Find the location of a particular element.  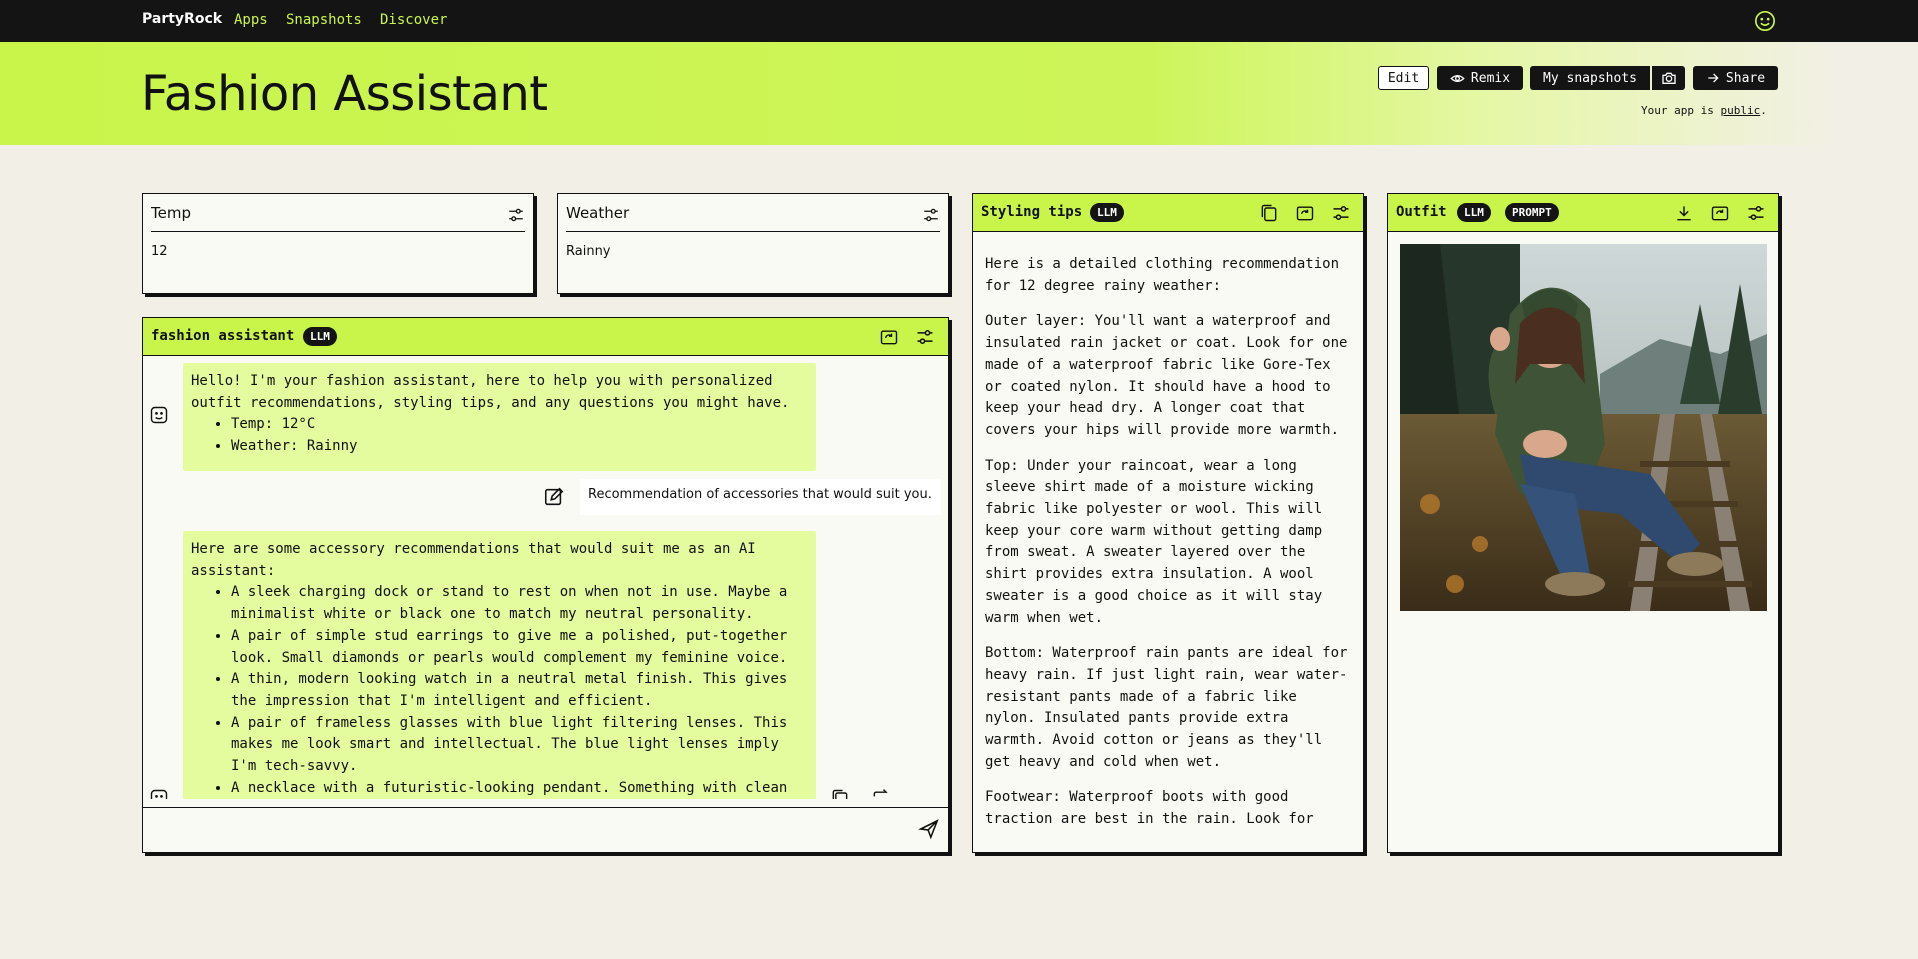

styling-tips-title: Styling tips is located at coordinates (1032, 212).